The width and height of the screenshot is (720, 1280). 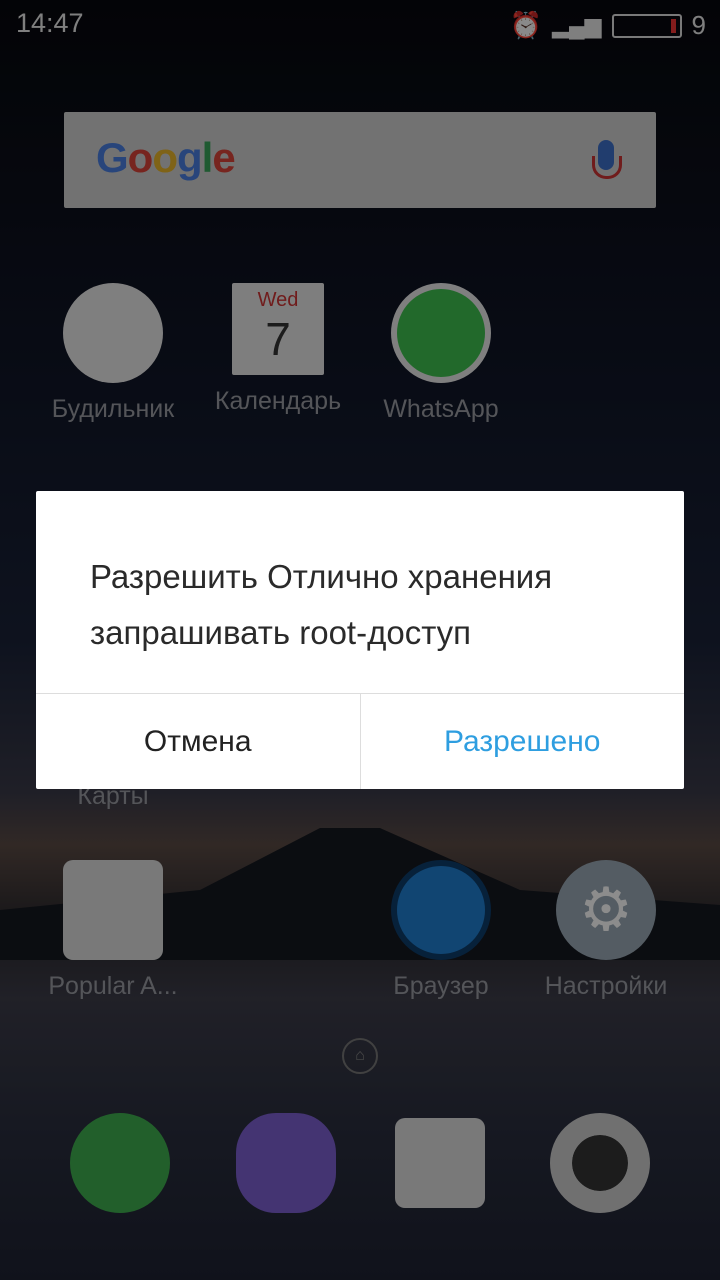 I want to click on cancel-button: Отмена, so click(x=198, y=741).